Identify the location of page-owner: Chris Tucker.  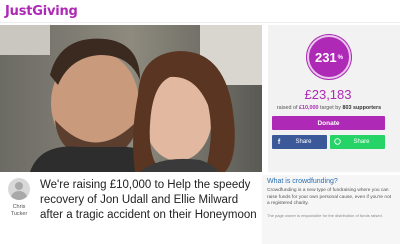
(19, 198).